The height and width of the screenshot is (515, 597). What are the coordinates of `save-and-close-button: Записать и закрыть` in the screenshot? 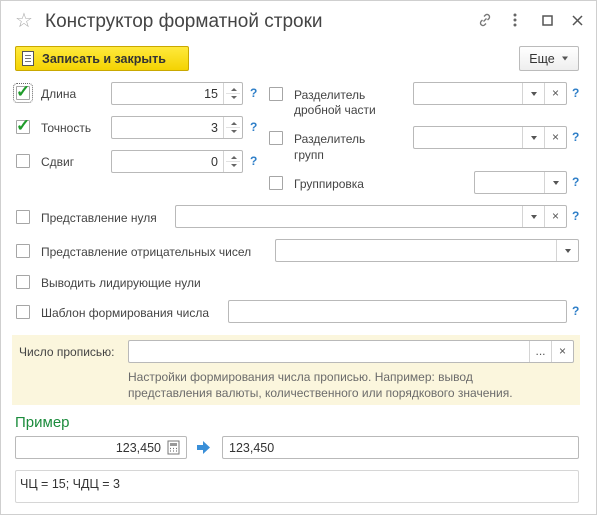 It's located at (102, 58).